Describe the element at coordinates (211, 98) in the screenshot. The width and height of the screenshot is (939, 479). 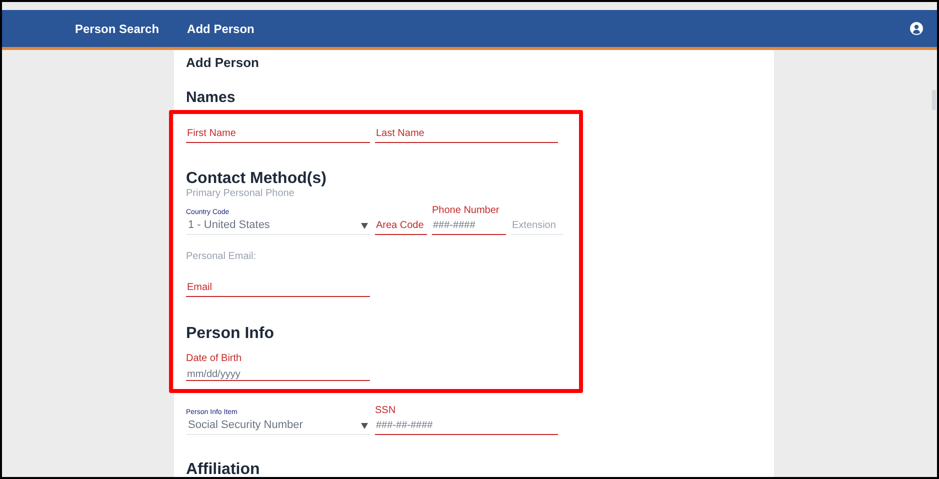
I see `section-heading: Names` at that location.